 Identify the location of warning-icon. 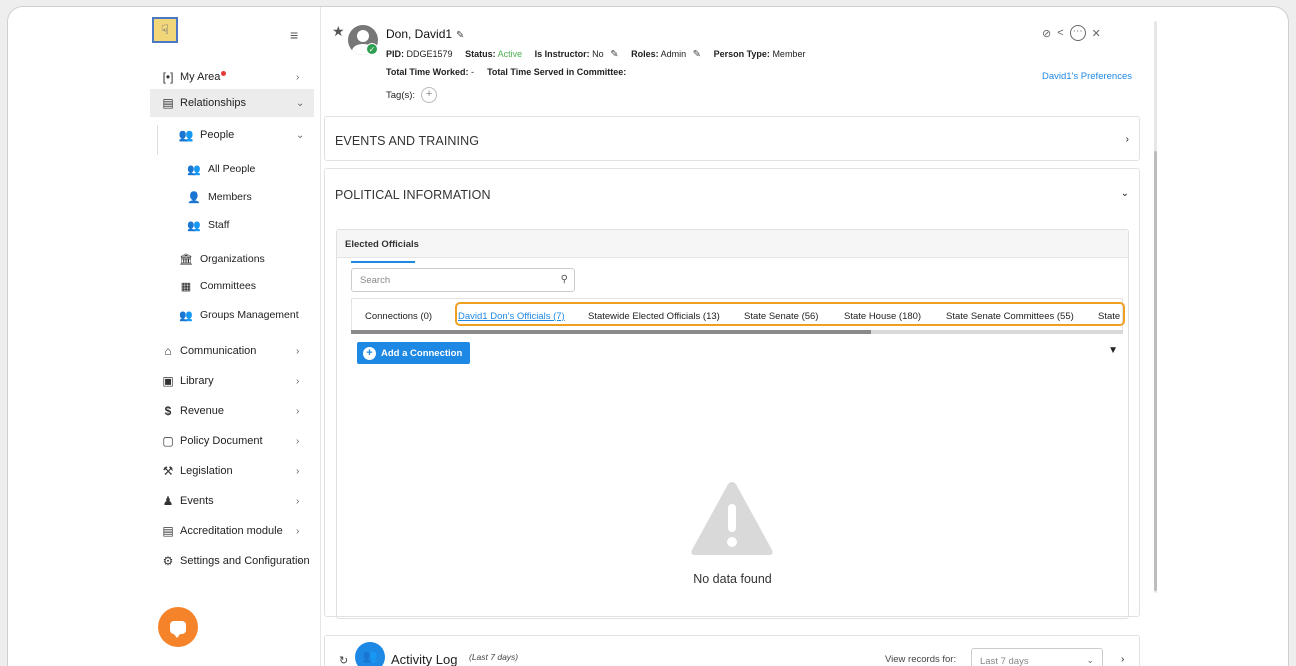
(732, 518).